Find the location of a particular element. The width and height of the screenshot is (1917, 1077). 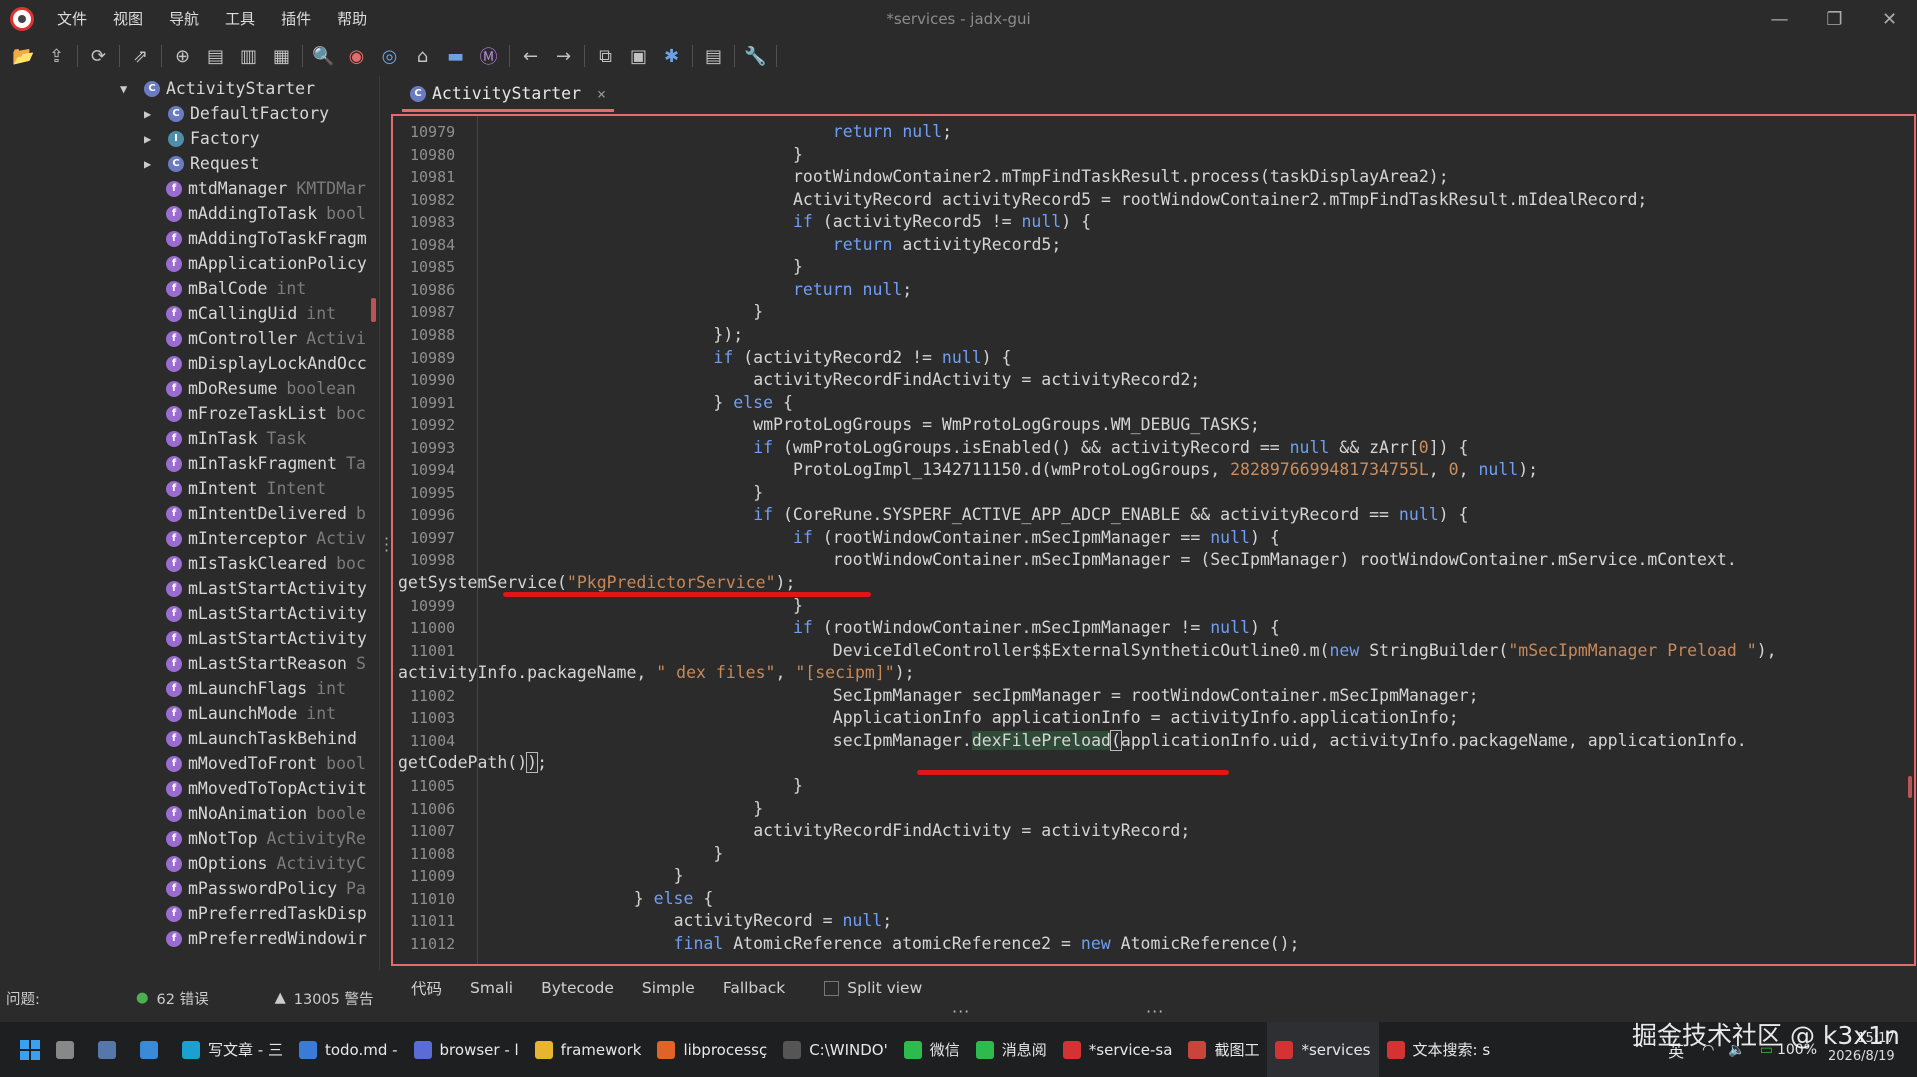

tree-field-item: f mIsTaskCleared boc is located at coordinates (266, 563).